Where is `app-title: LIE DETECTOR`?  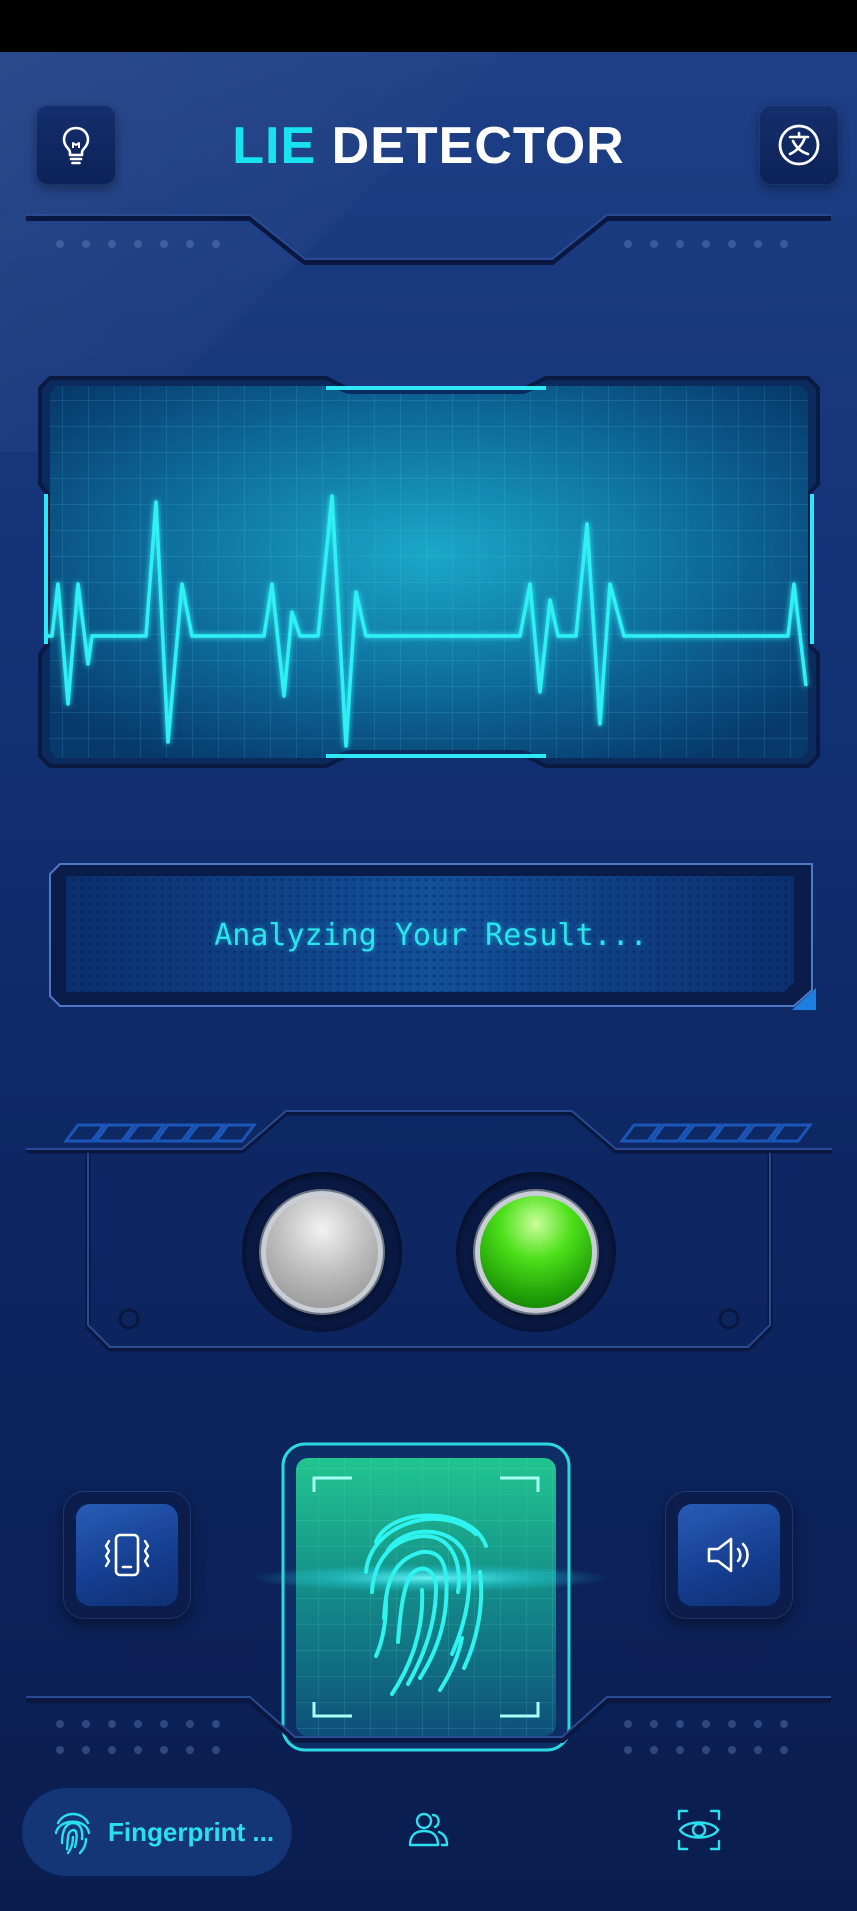
app-title: LIE DETECTOR is located at coordinates (428, 146).